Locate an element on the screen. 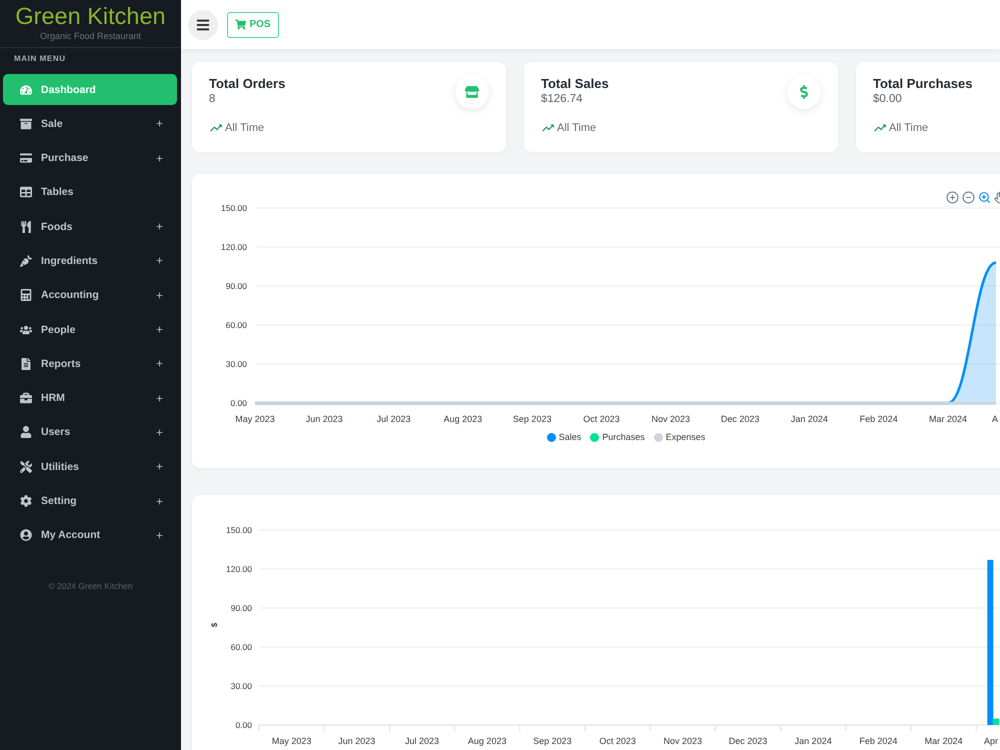 Image resolution: width=1000 pixels, height=750 pixels. logo-title: Green Kitchen is located at coordinates (90, 16).